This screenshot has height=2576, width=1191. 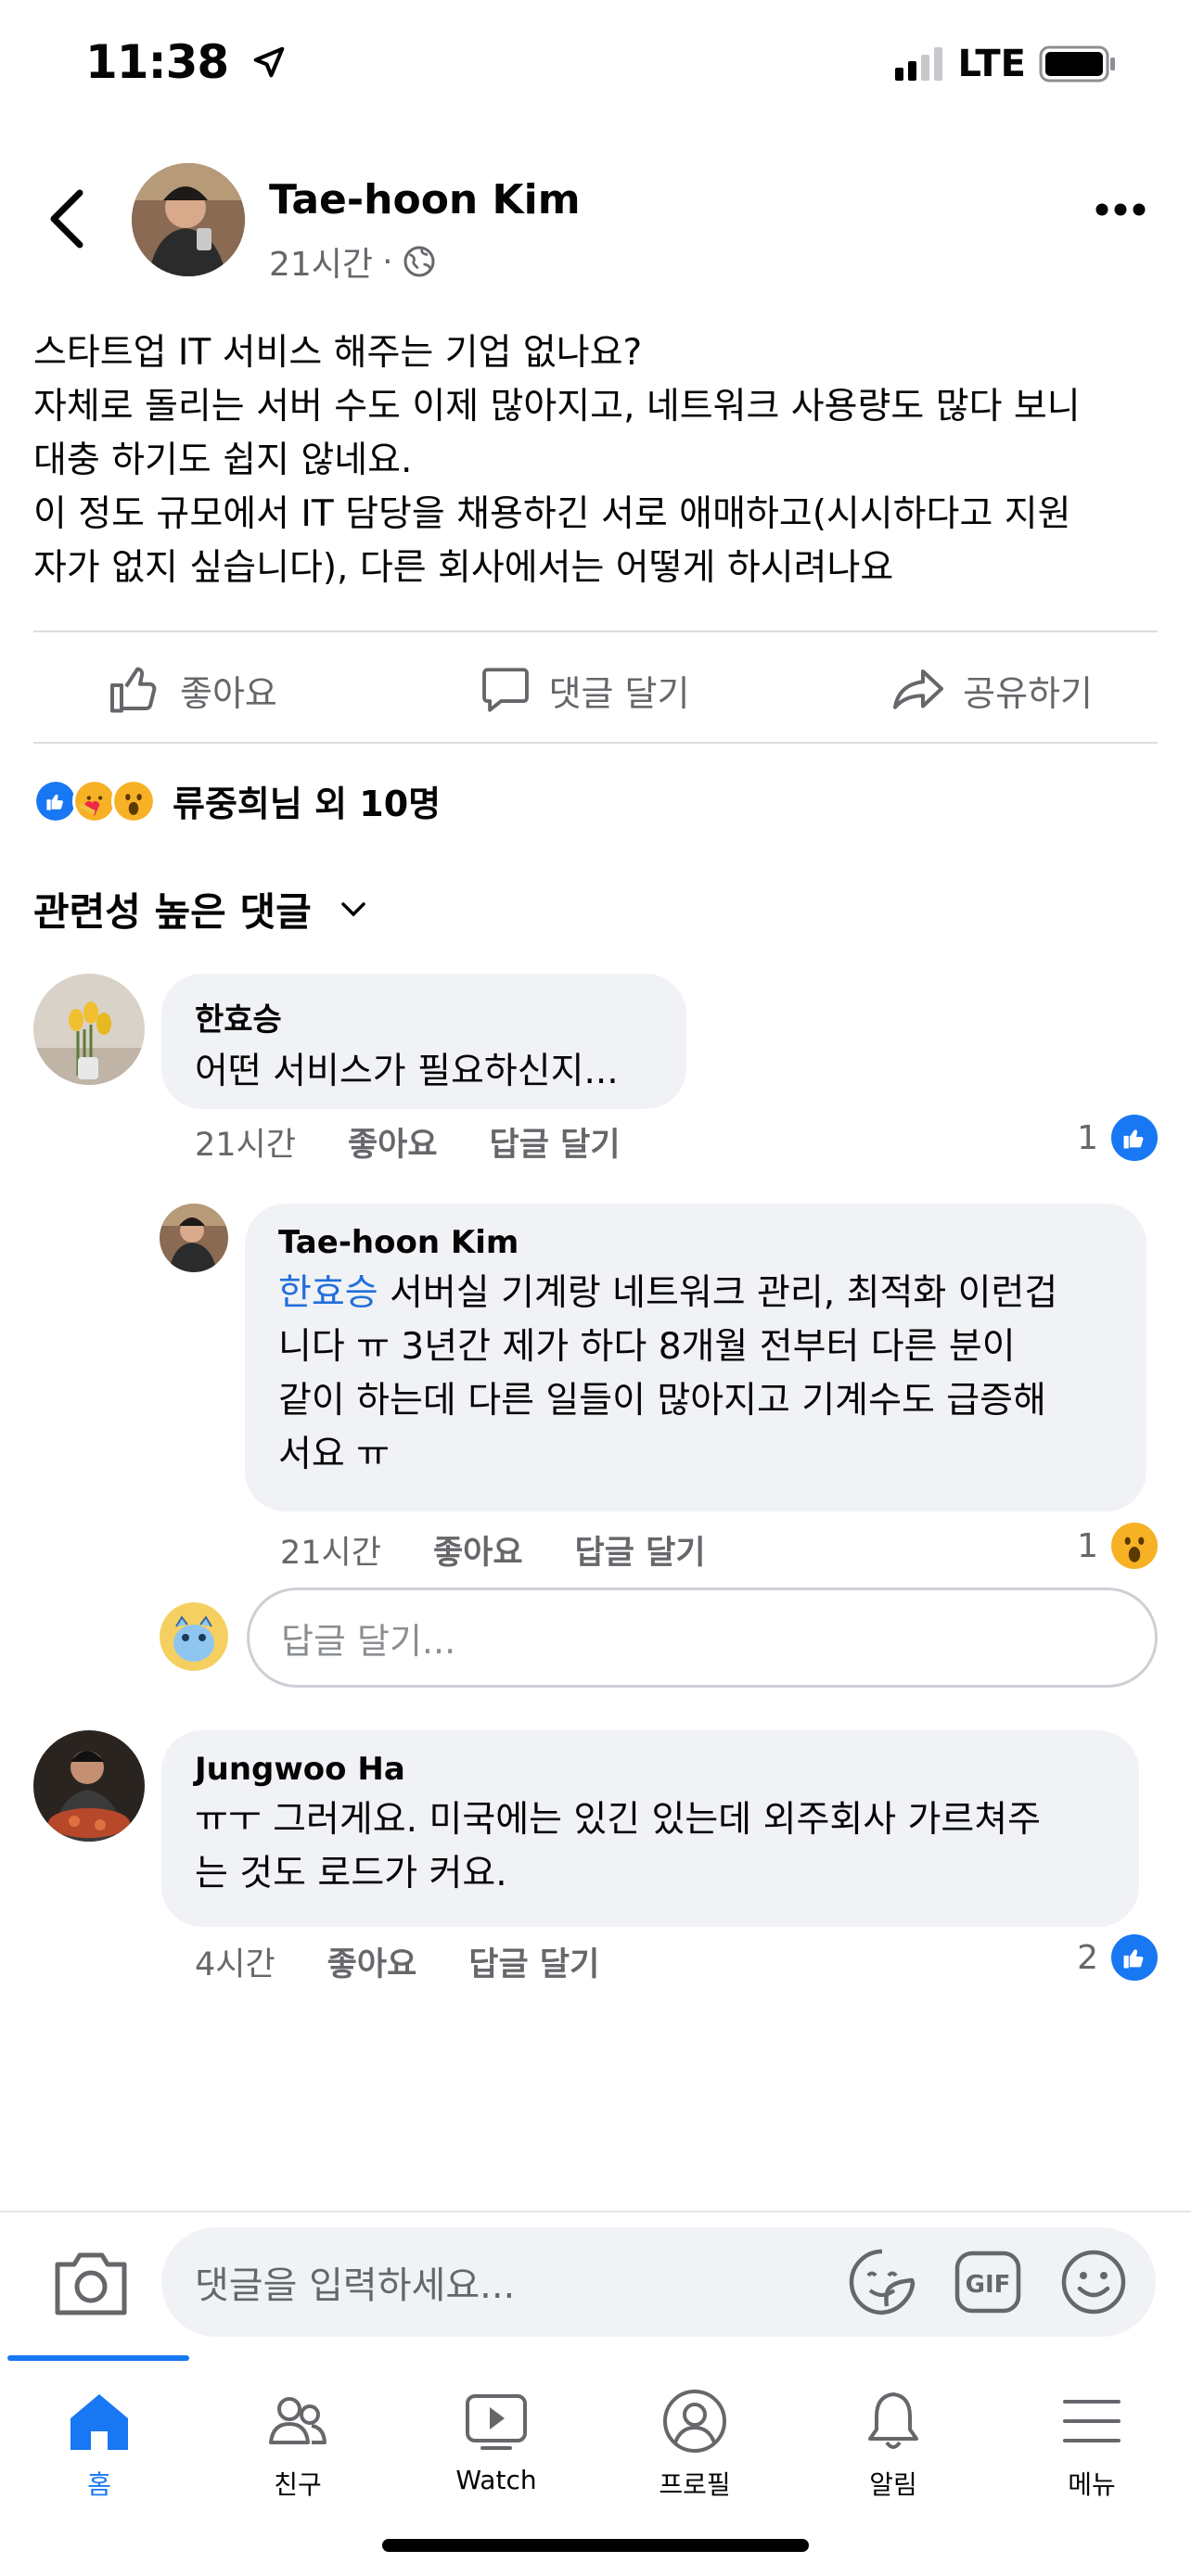 What do you see at coordinates (552, 514) in the screenshot?
I see `post-line: 이 정도 규모에서 IT 담당을 채용하긴 서로 애매하고(시시하다고 지원` at bounding box center [552, 514].